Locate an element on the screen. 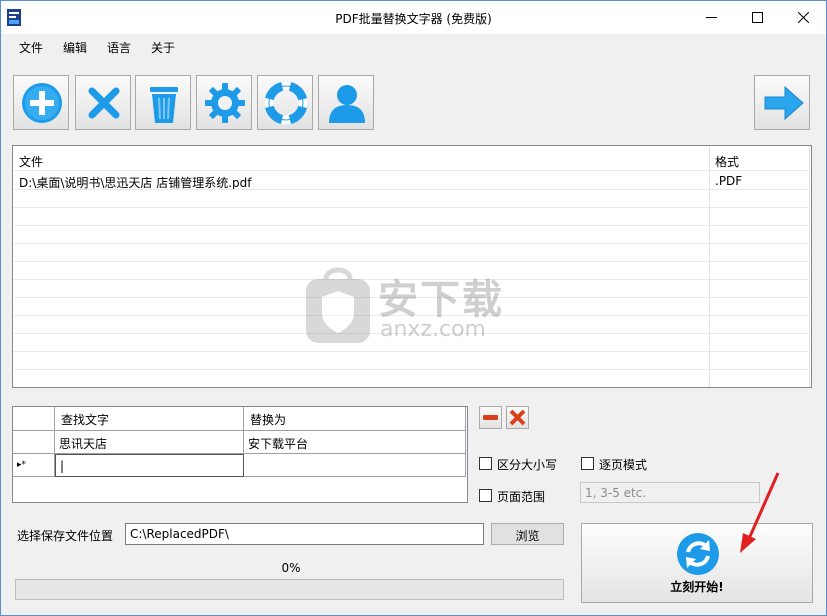 The image size is (827, 616). minus-icon is located at coordinates (490, 417).